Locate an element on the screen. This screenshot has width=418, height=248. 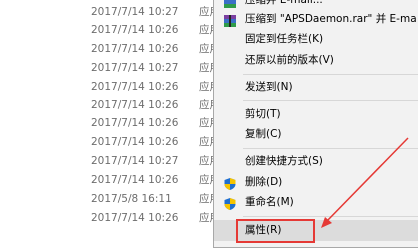
annotation-highlight-box is located at coordinates (275, 231).